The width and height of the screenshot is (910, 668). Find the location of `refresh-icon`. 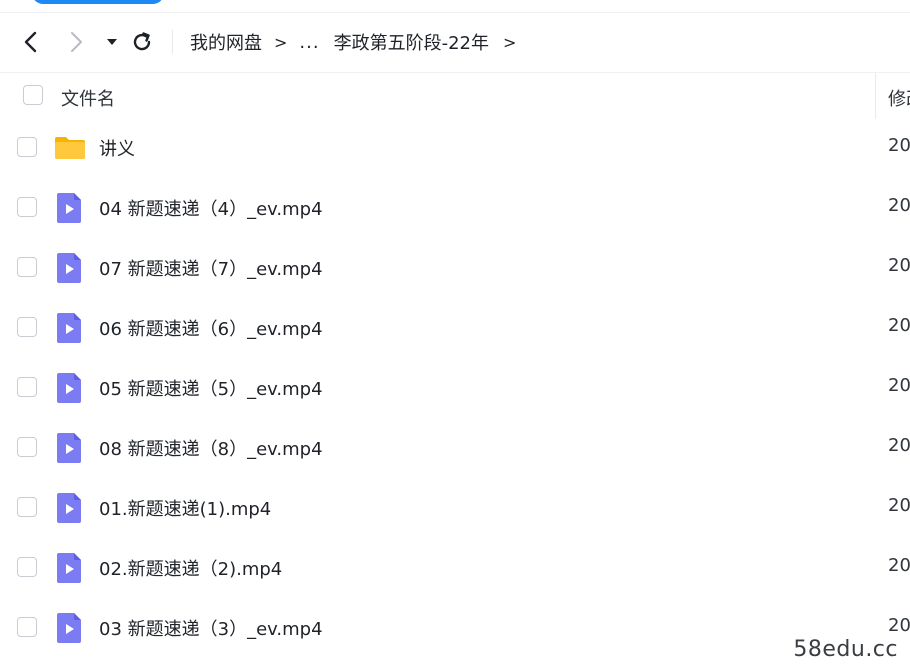

refresh-icon is located at coordinates (142, 41).